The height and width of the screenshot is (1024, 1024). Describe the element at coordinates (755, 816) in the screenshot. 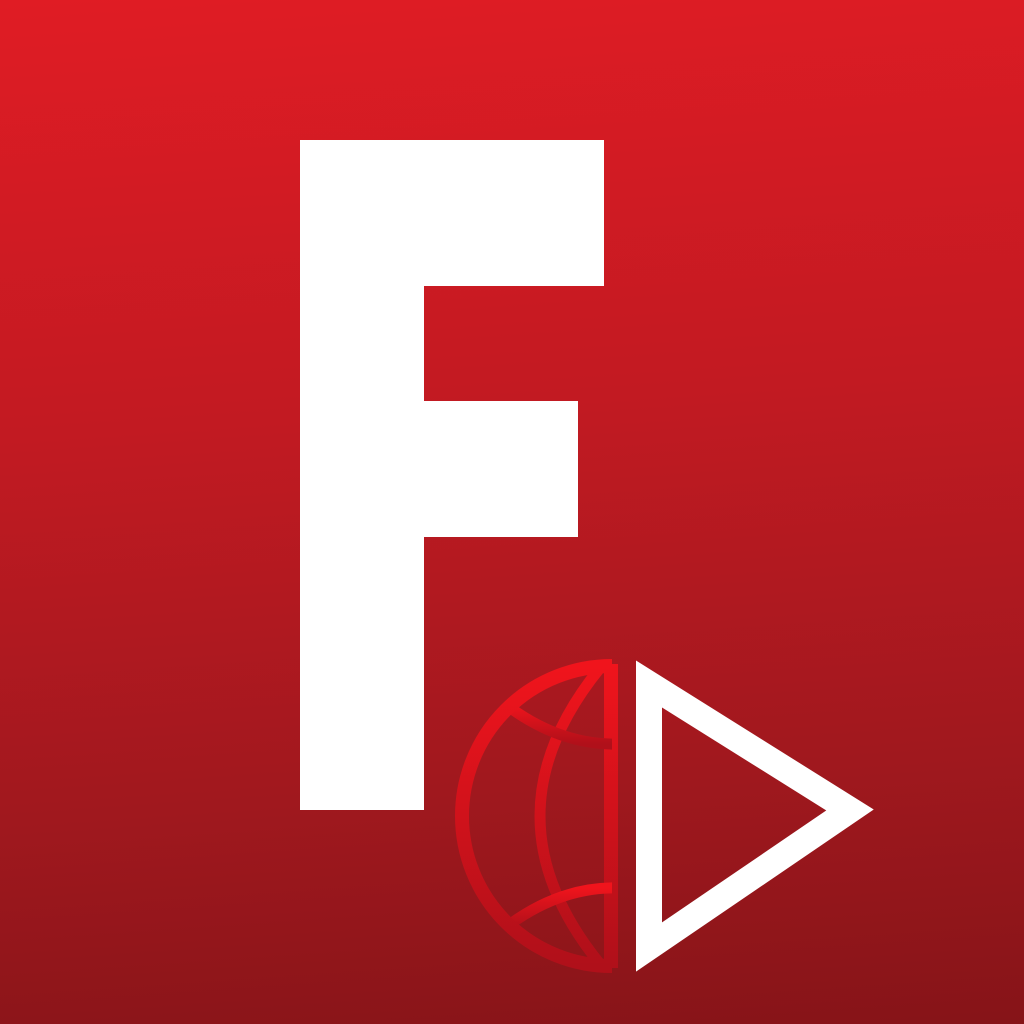

I see `play-icon` at that location.